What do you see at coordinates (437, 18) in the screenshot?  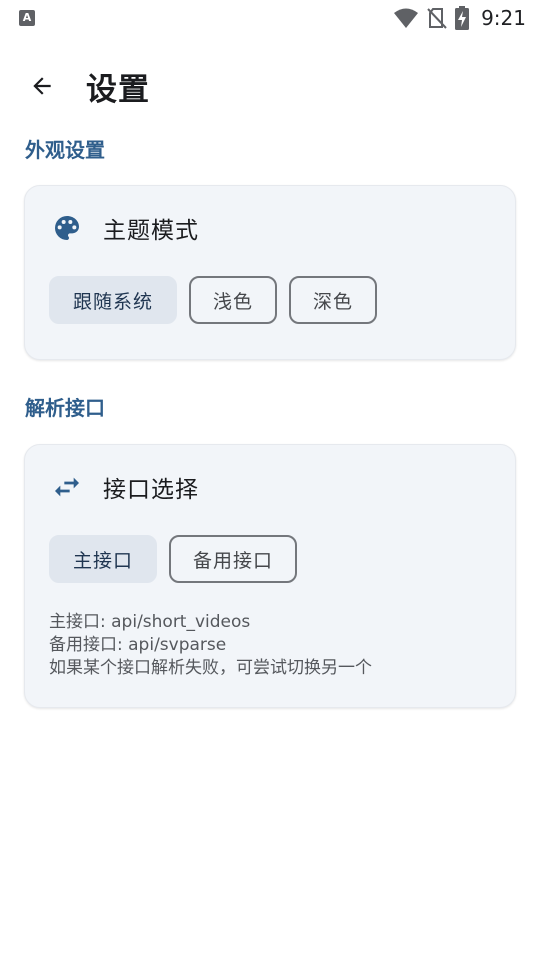 I see `no-sim-icon` at bounding box center [437, 18].